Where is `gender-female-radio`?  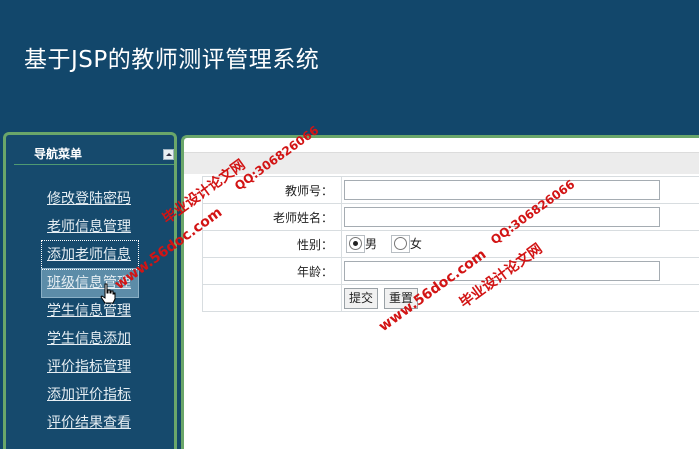
gender-female-radio is located at coordinates (400, 243).